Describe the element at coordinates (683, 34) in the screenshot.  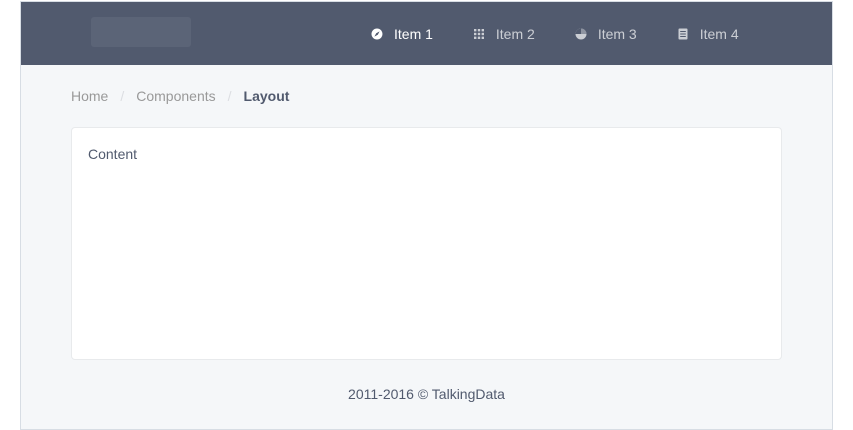
I see `document-icon` at that location.